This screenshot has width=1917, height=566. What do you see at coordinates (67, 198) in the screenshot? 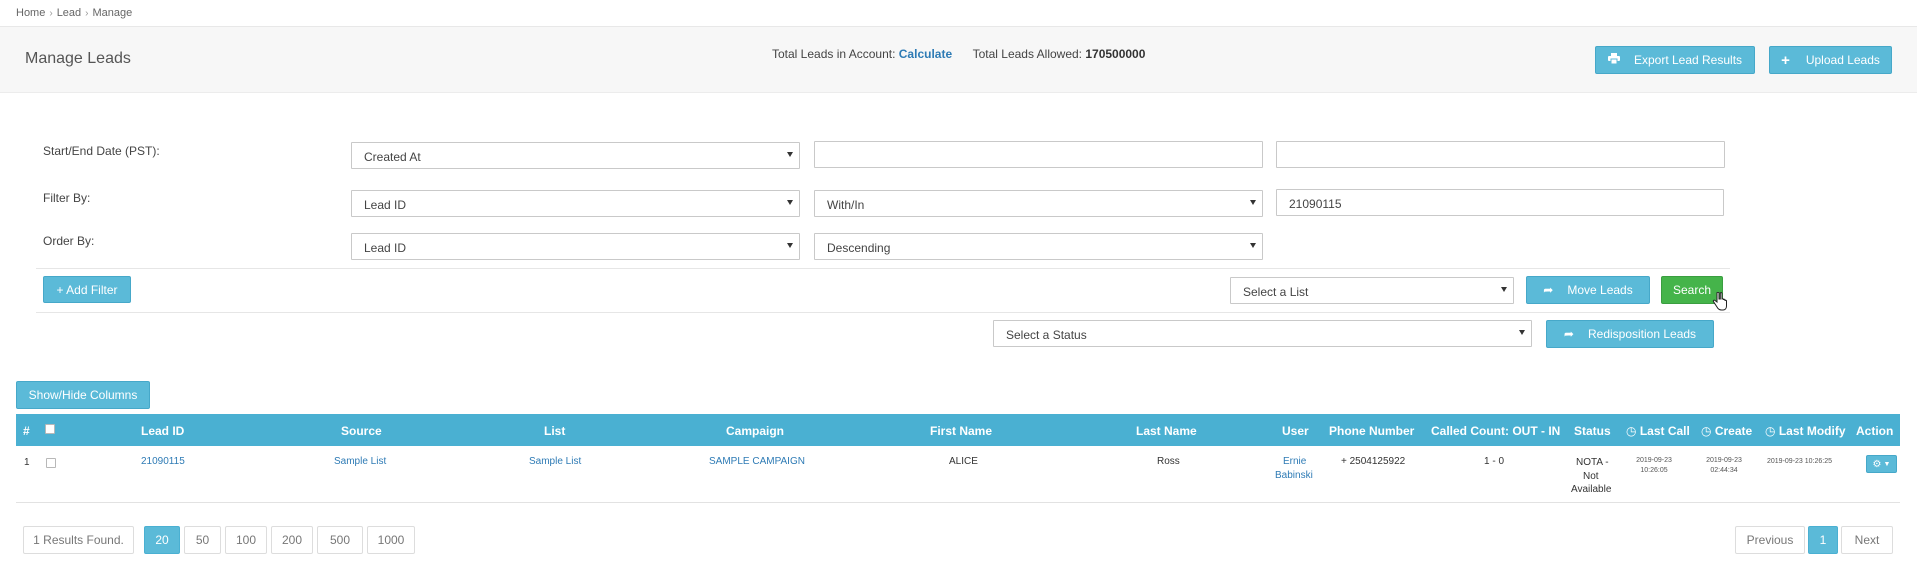
I see `filter-label: Filter By:` at bounding box center [67, 198].